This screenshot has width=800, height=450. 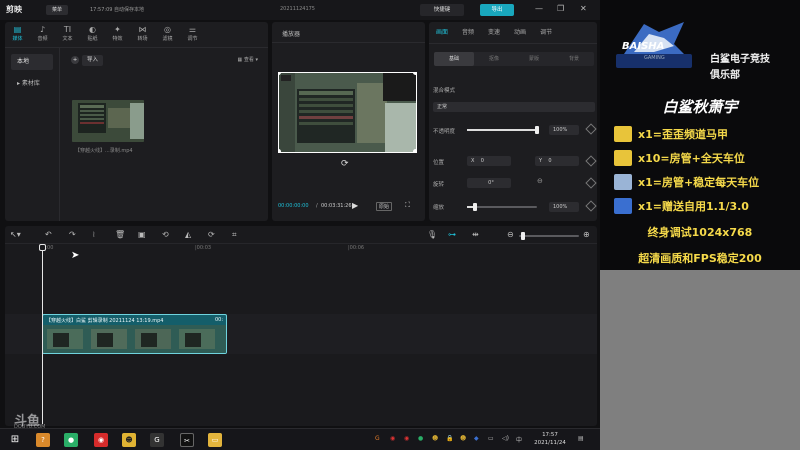 What do you see at coordinates (406, 438) in the screenshot?
I see `tray-icon-music: ◉` at bounding box center [406, 438].